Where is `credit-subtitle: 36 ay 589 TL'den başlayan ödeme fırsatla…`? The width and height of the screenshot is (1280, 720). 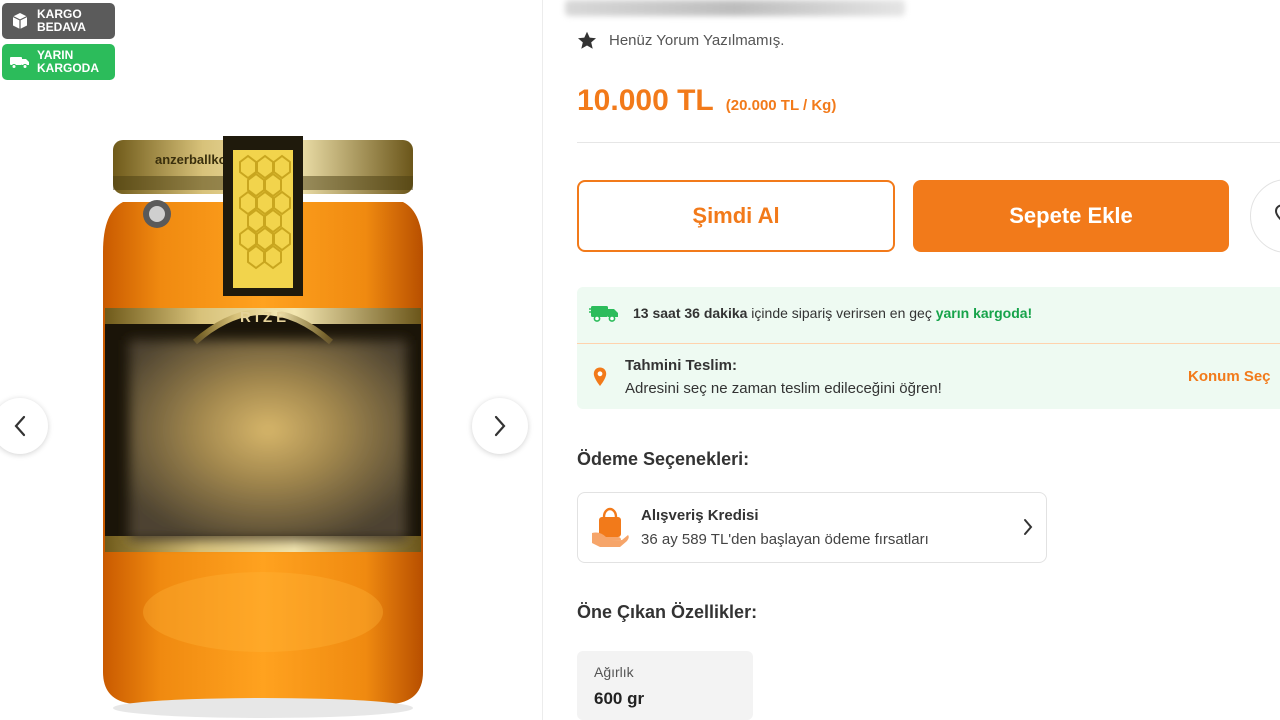 credit-subtitle: 36 ay 589 TL'den başlayan ödeme fırsatla… is located at coordinates (785, 539).